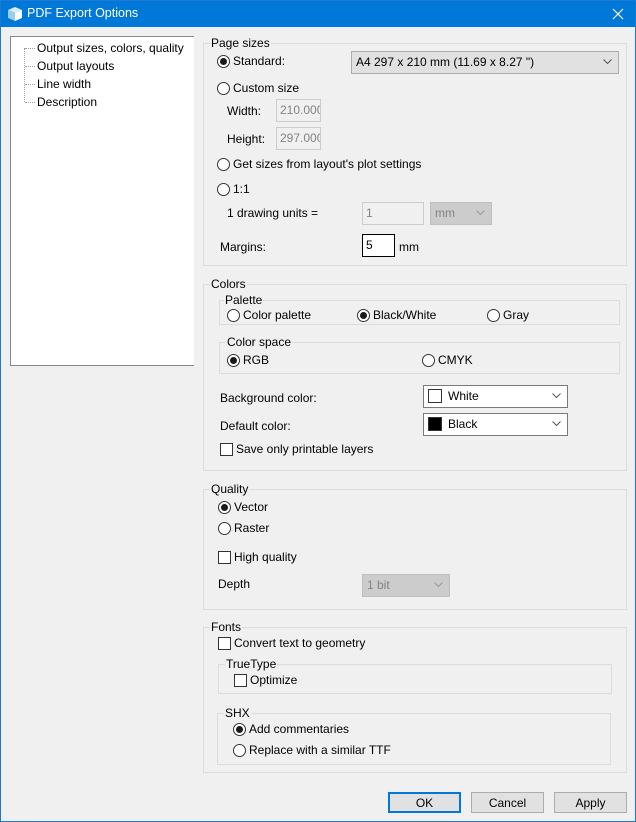 This screenshot has width=636, height=822. Describe the element at coordinates (495, 424) in the screenshot. I see `default-color-select: Black` at that location.